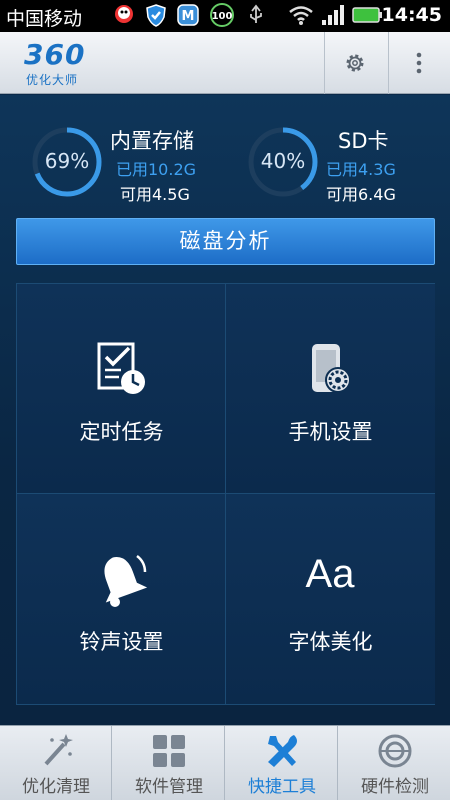 The height and width of the screenshot is (800, 450). I want to click on tab-software-manage: 软件管理, so click(169, 763).